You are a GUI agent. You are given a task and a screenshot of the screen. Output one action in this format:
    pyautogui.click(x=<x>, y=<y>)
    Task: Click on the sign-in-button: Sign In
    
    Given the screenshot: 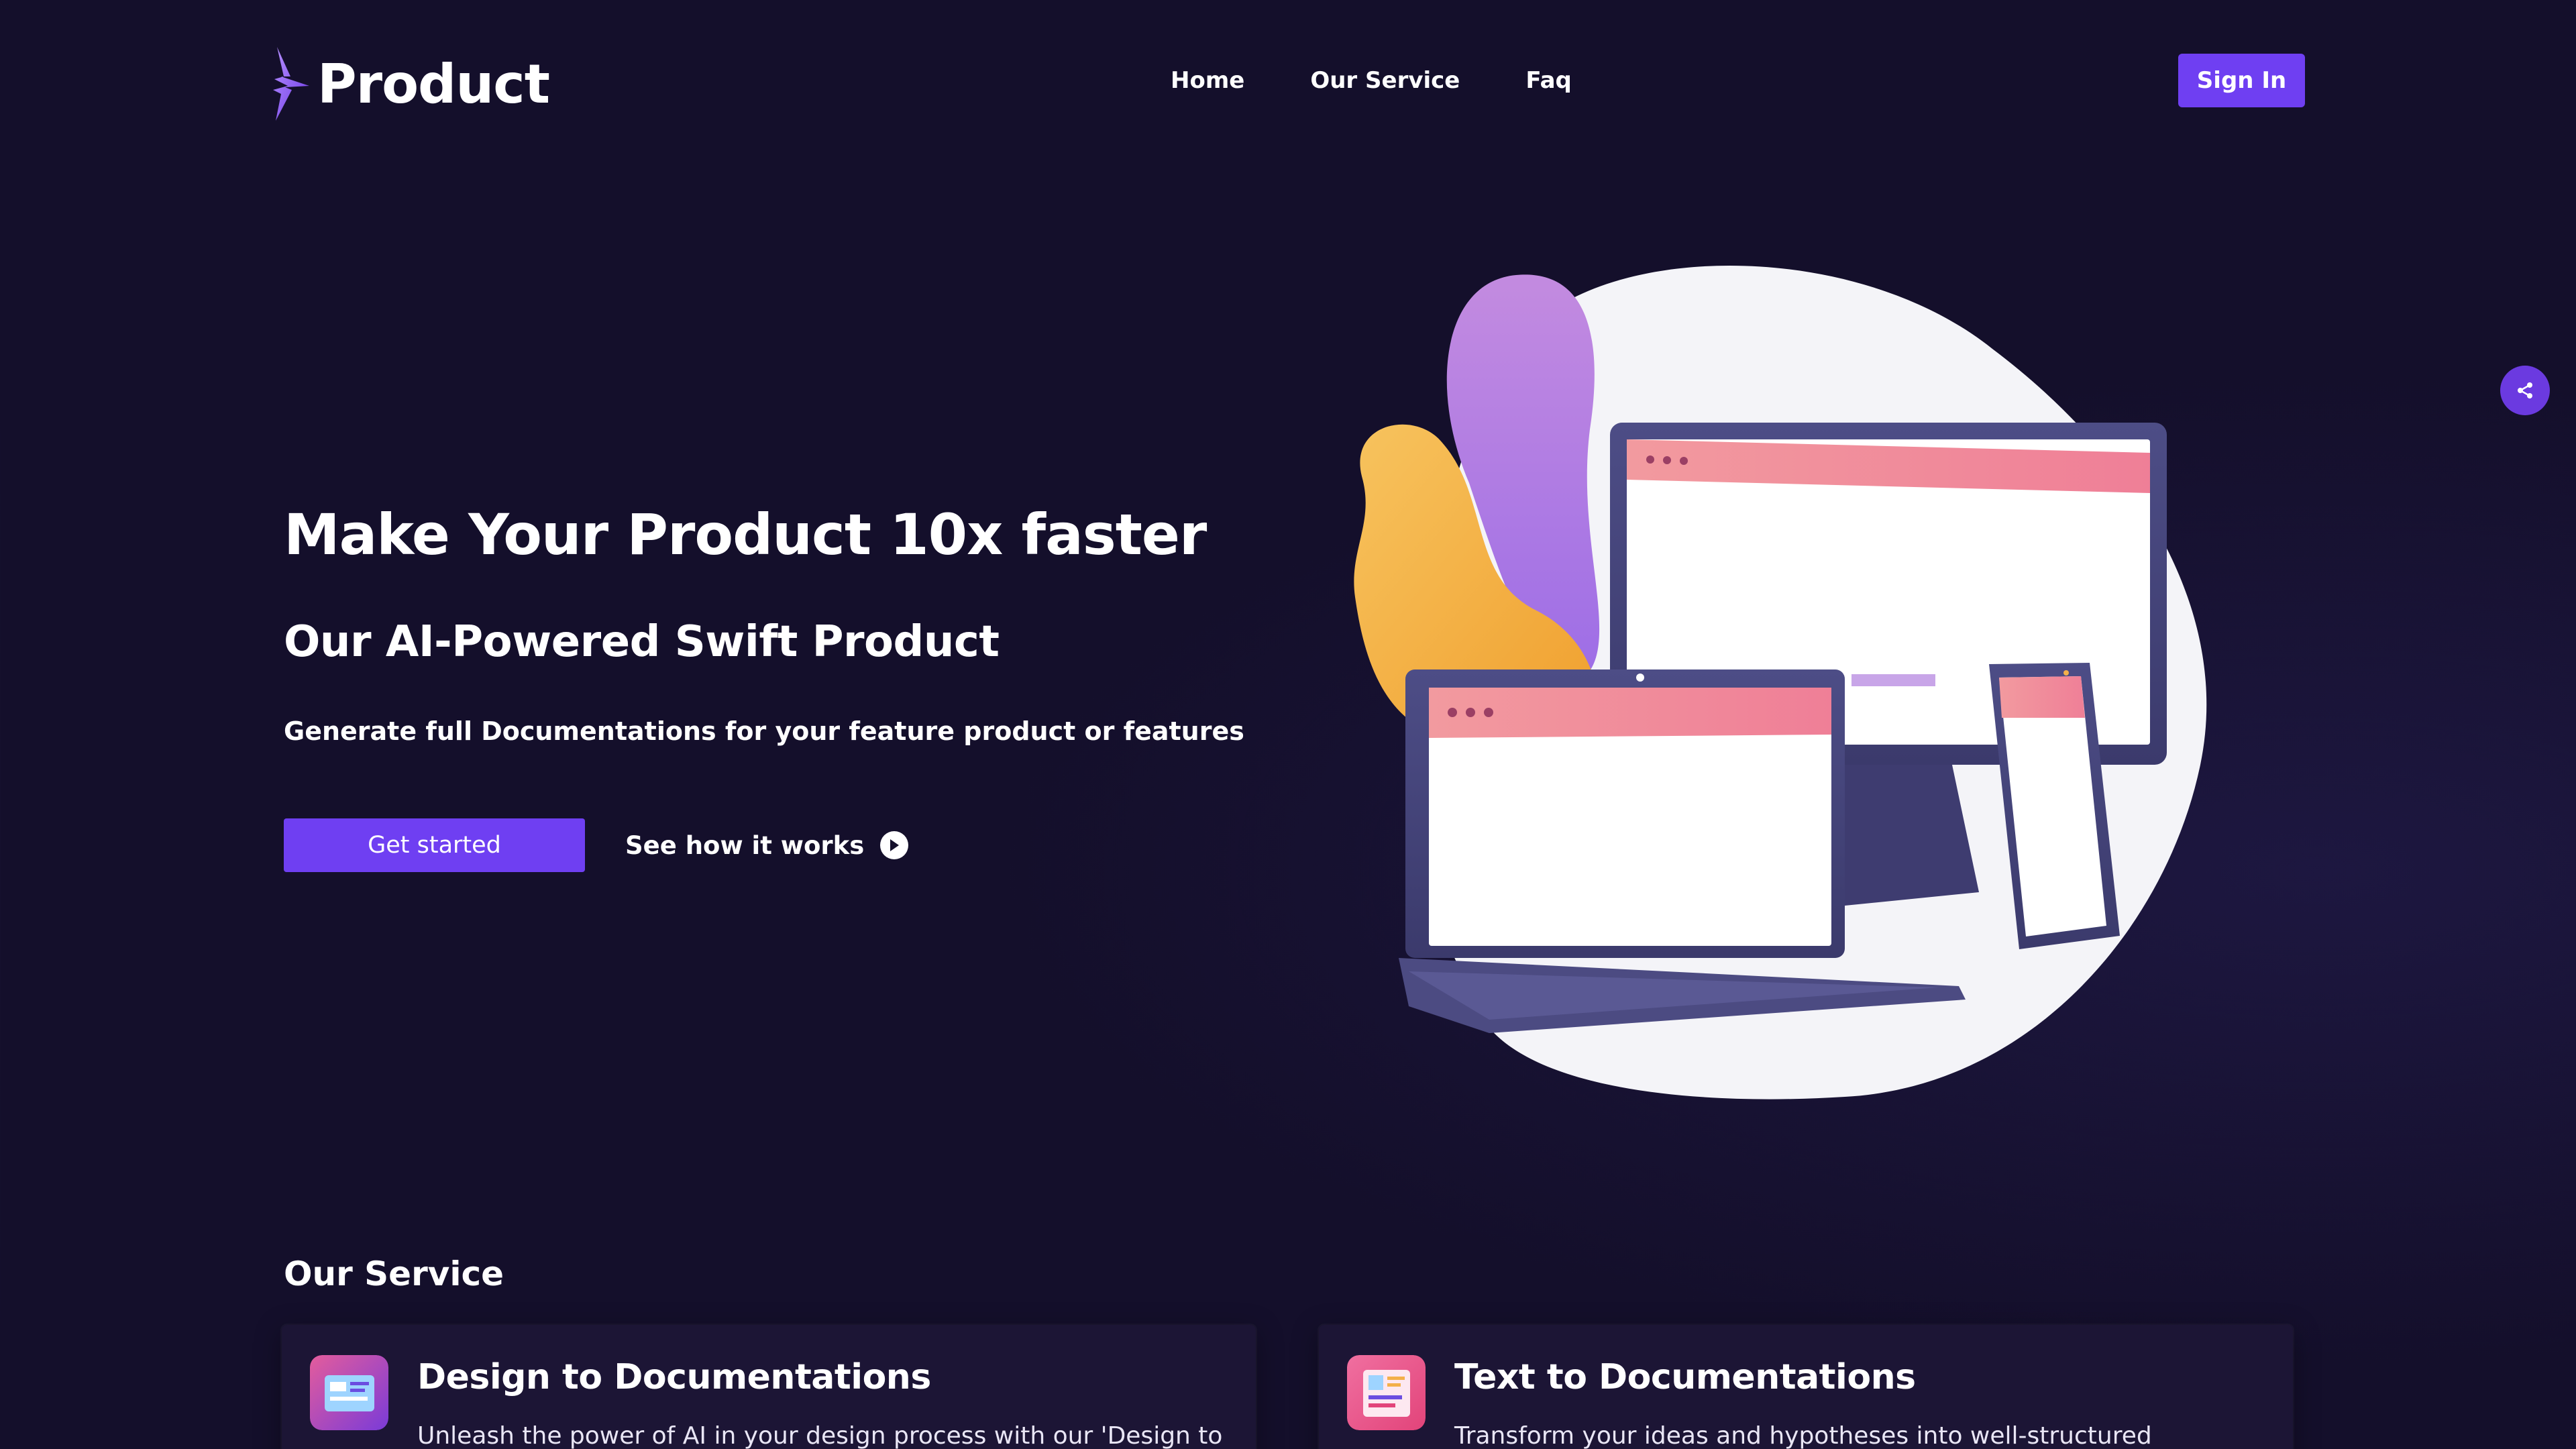 What is the action you would take?
    pyautogui.click(x=2241, y=80)
    